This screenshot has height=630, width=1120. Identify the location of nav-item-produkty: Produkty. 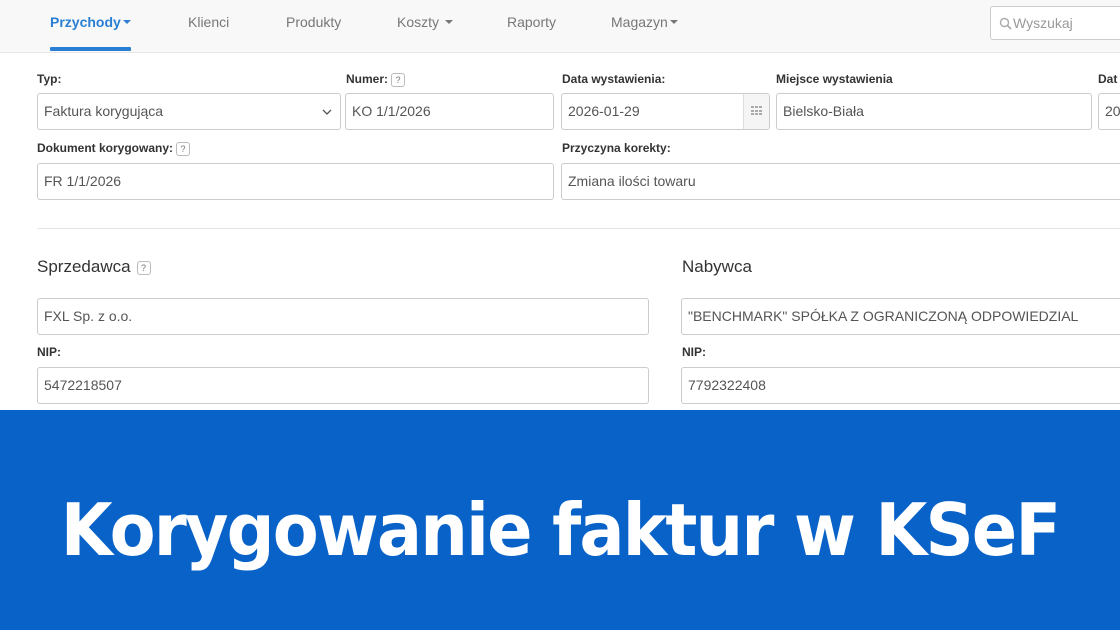
(313, 26).